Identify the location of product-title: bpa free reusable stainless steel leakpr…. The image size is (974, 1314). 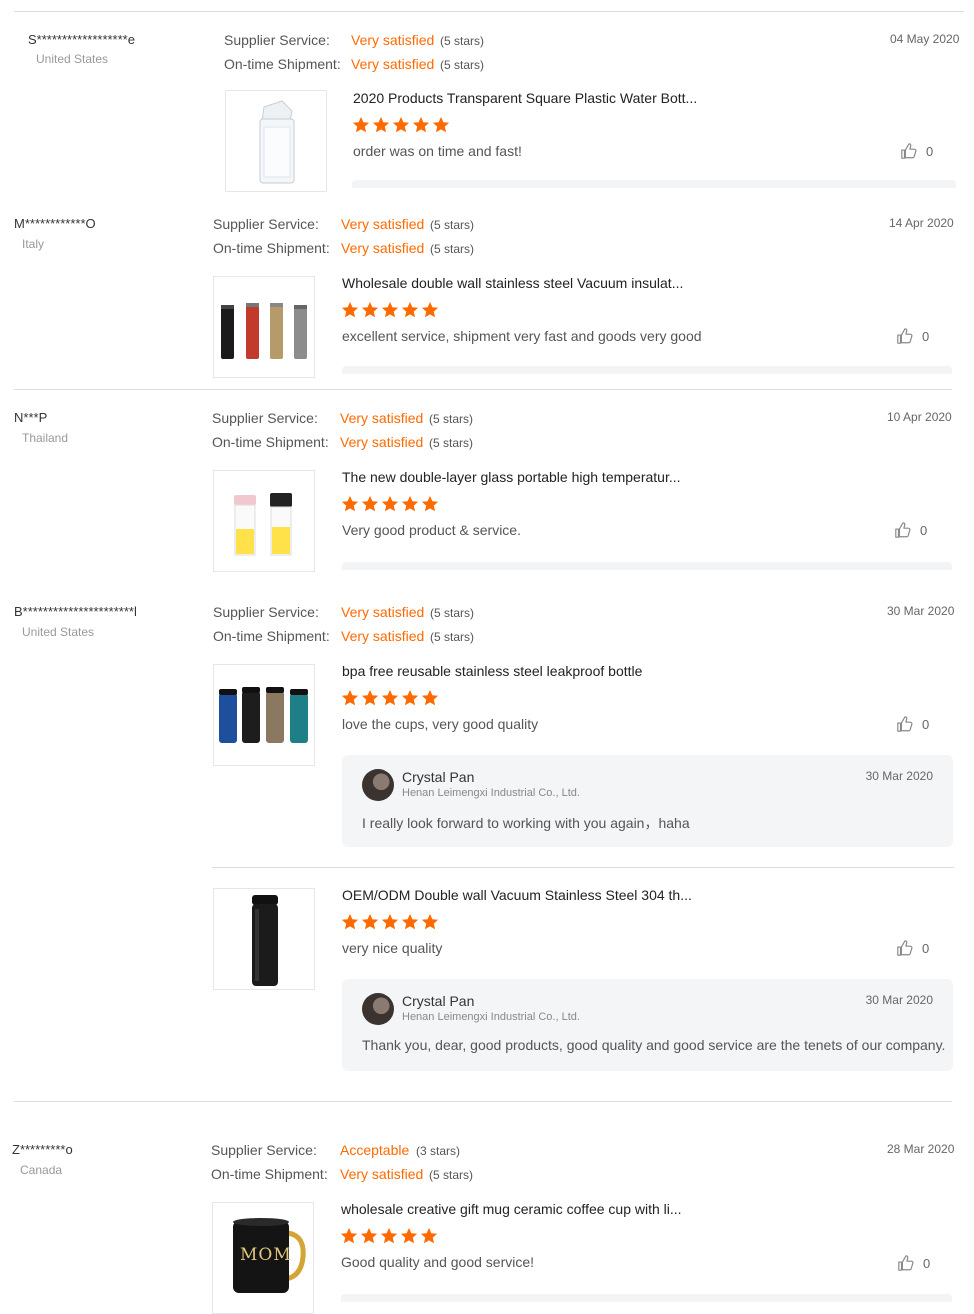
(492, 671).